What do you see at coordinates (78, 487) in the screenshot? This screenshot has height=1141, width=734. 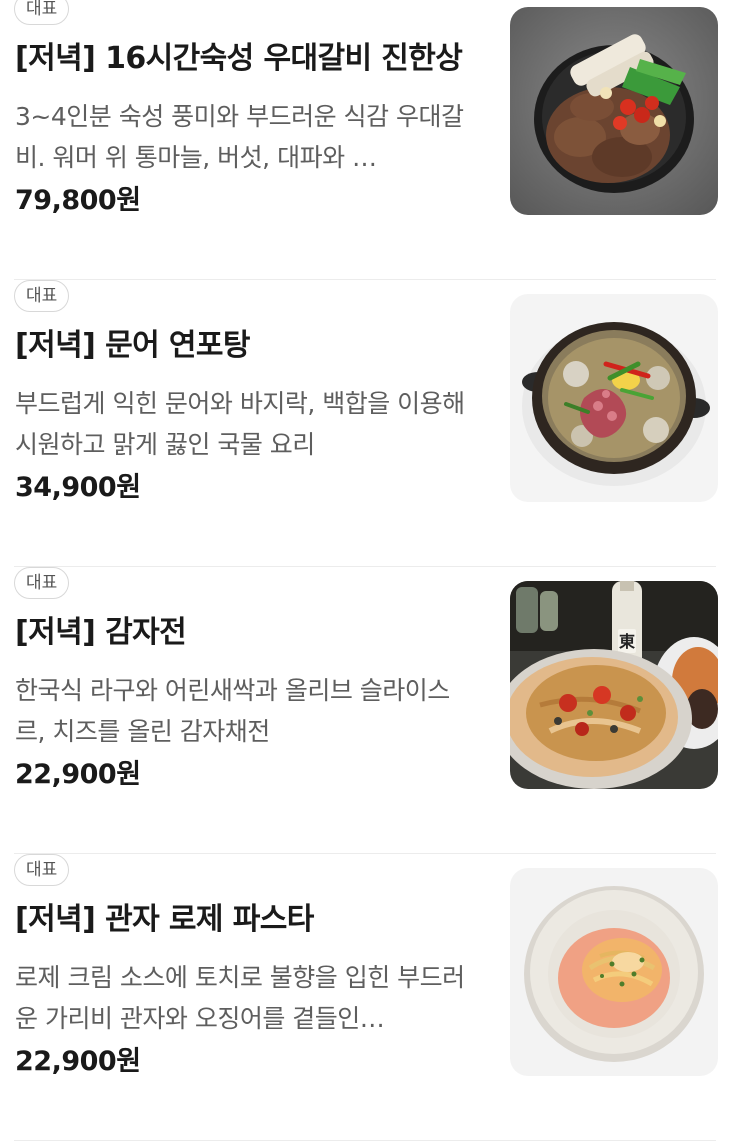 I see `menu-item-price: 34,900원` at bounding box center [78, 487].